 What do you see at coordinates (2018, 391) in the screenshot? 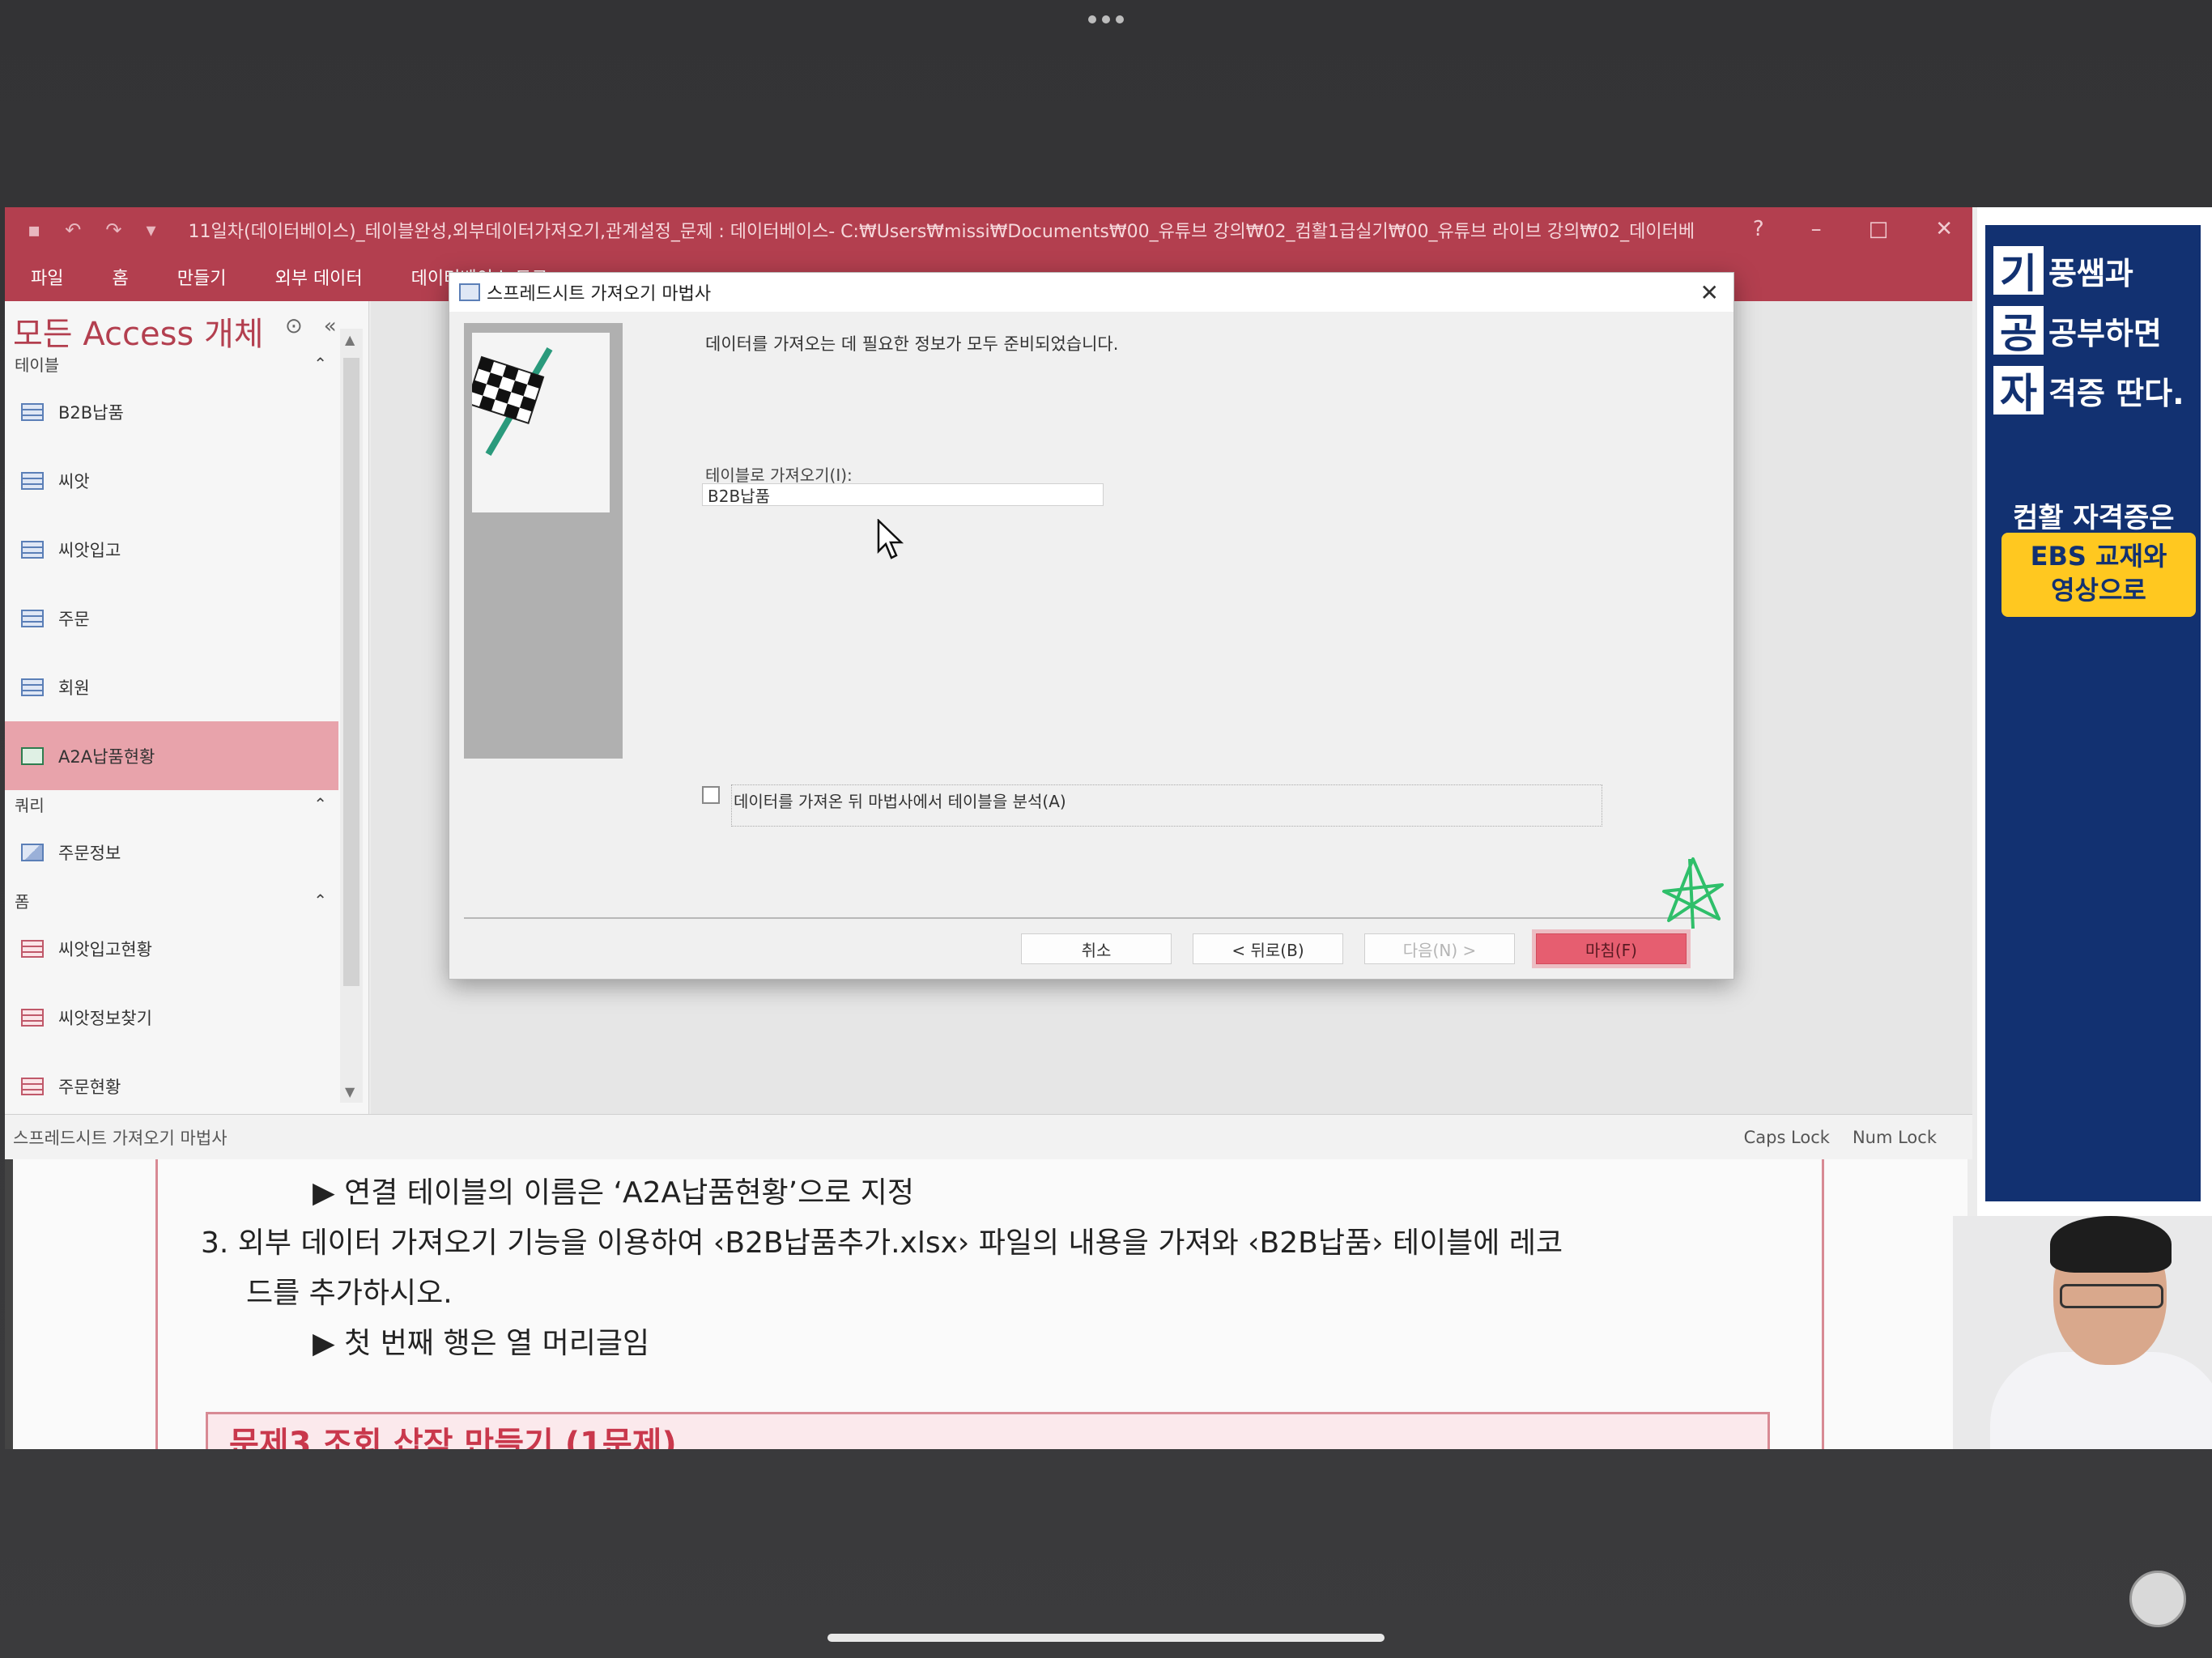
I see `slogan-initial: 자` at bounding box center [2018, 391].